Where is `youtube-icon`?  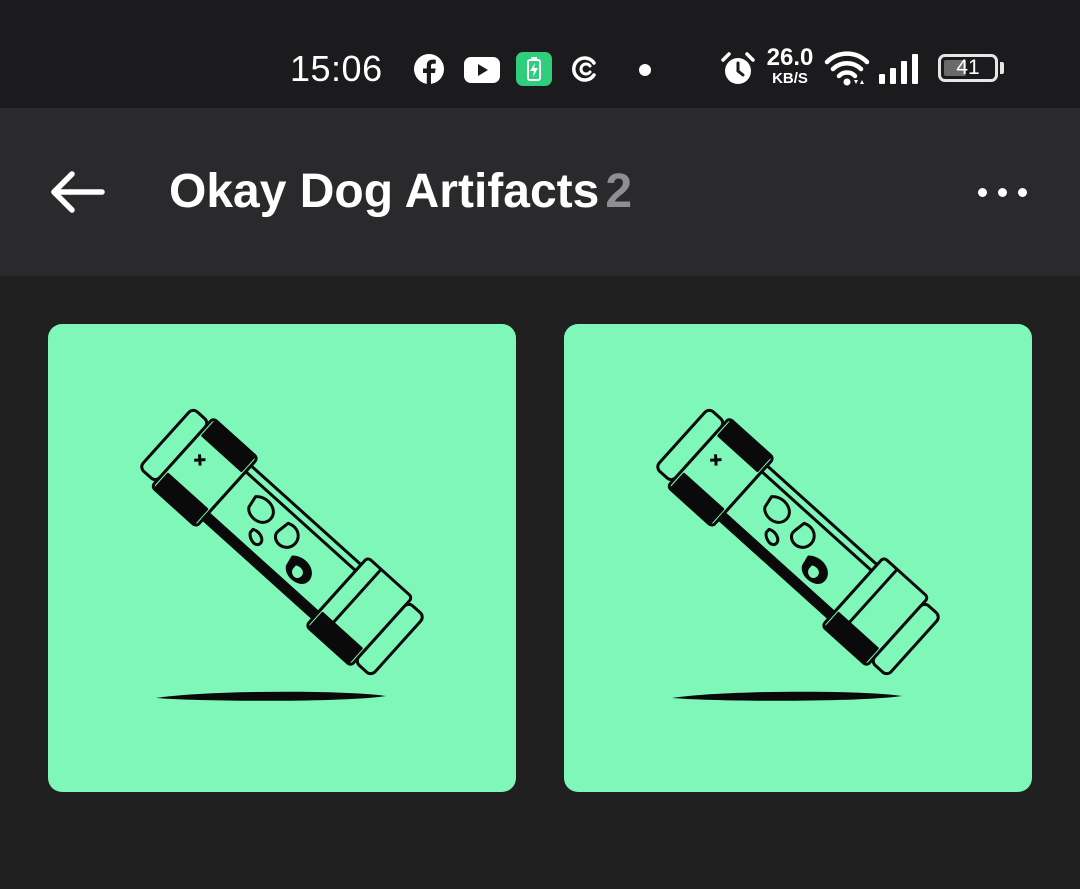 youtube-icon is located at coordinates (482, 70).